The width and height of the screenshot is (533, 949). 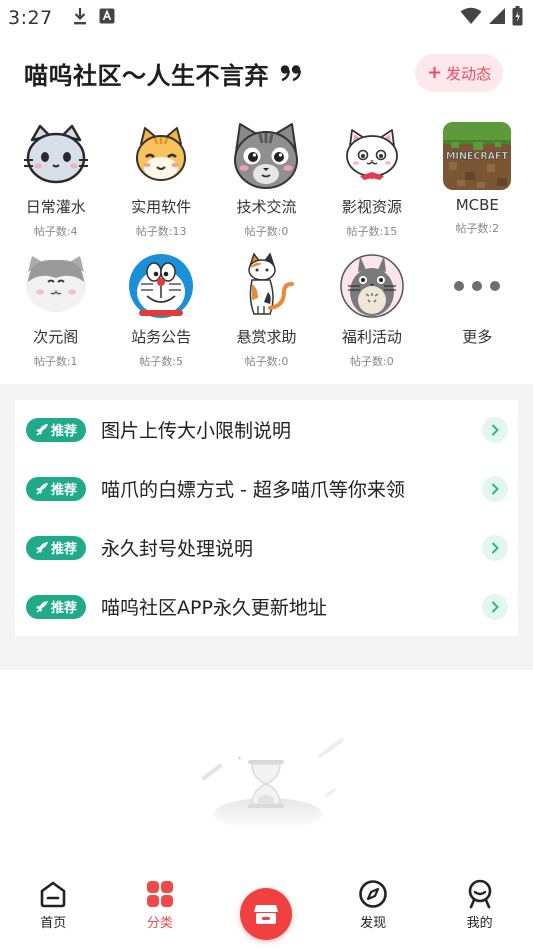 I want to click on category-name: 更多, so click(x=477, y=337).